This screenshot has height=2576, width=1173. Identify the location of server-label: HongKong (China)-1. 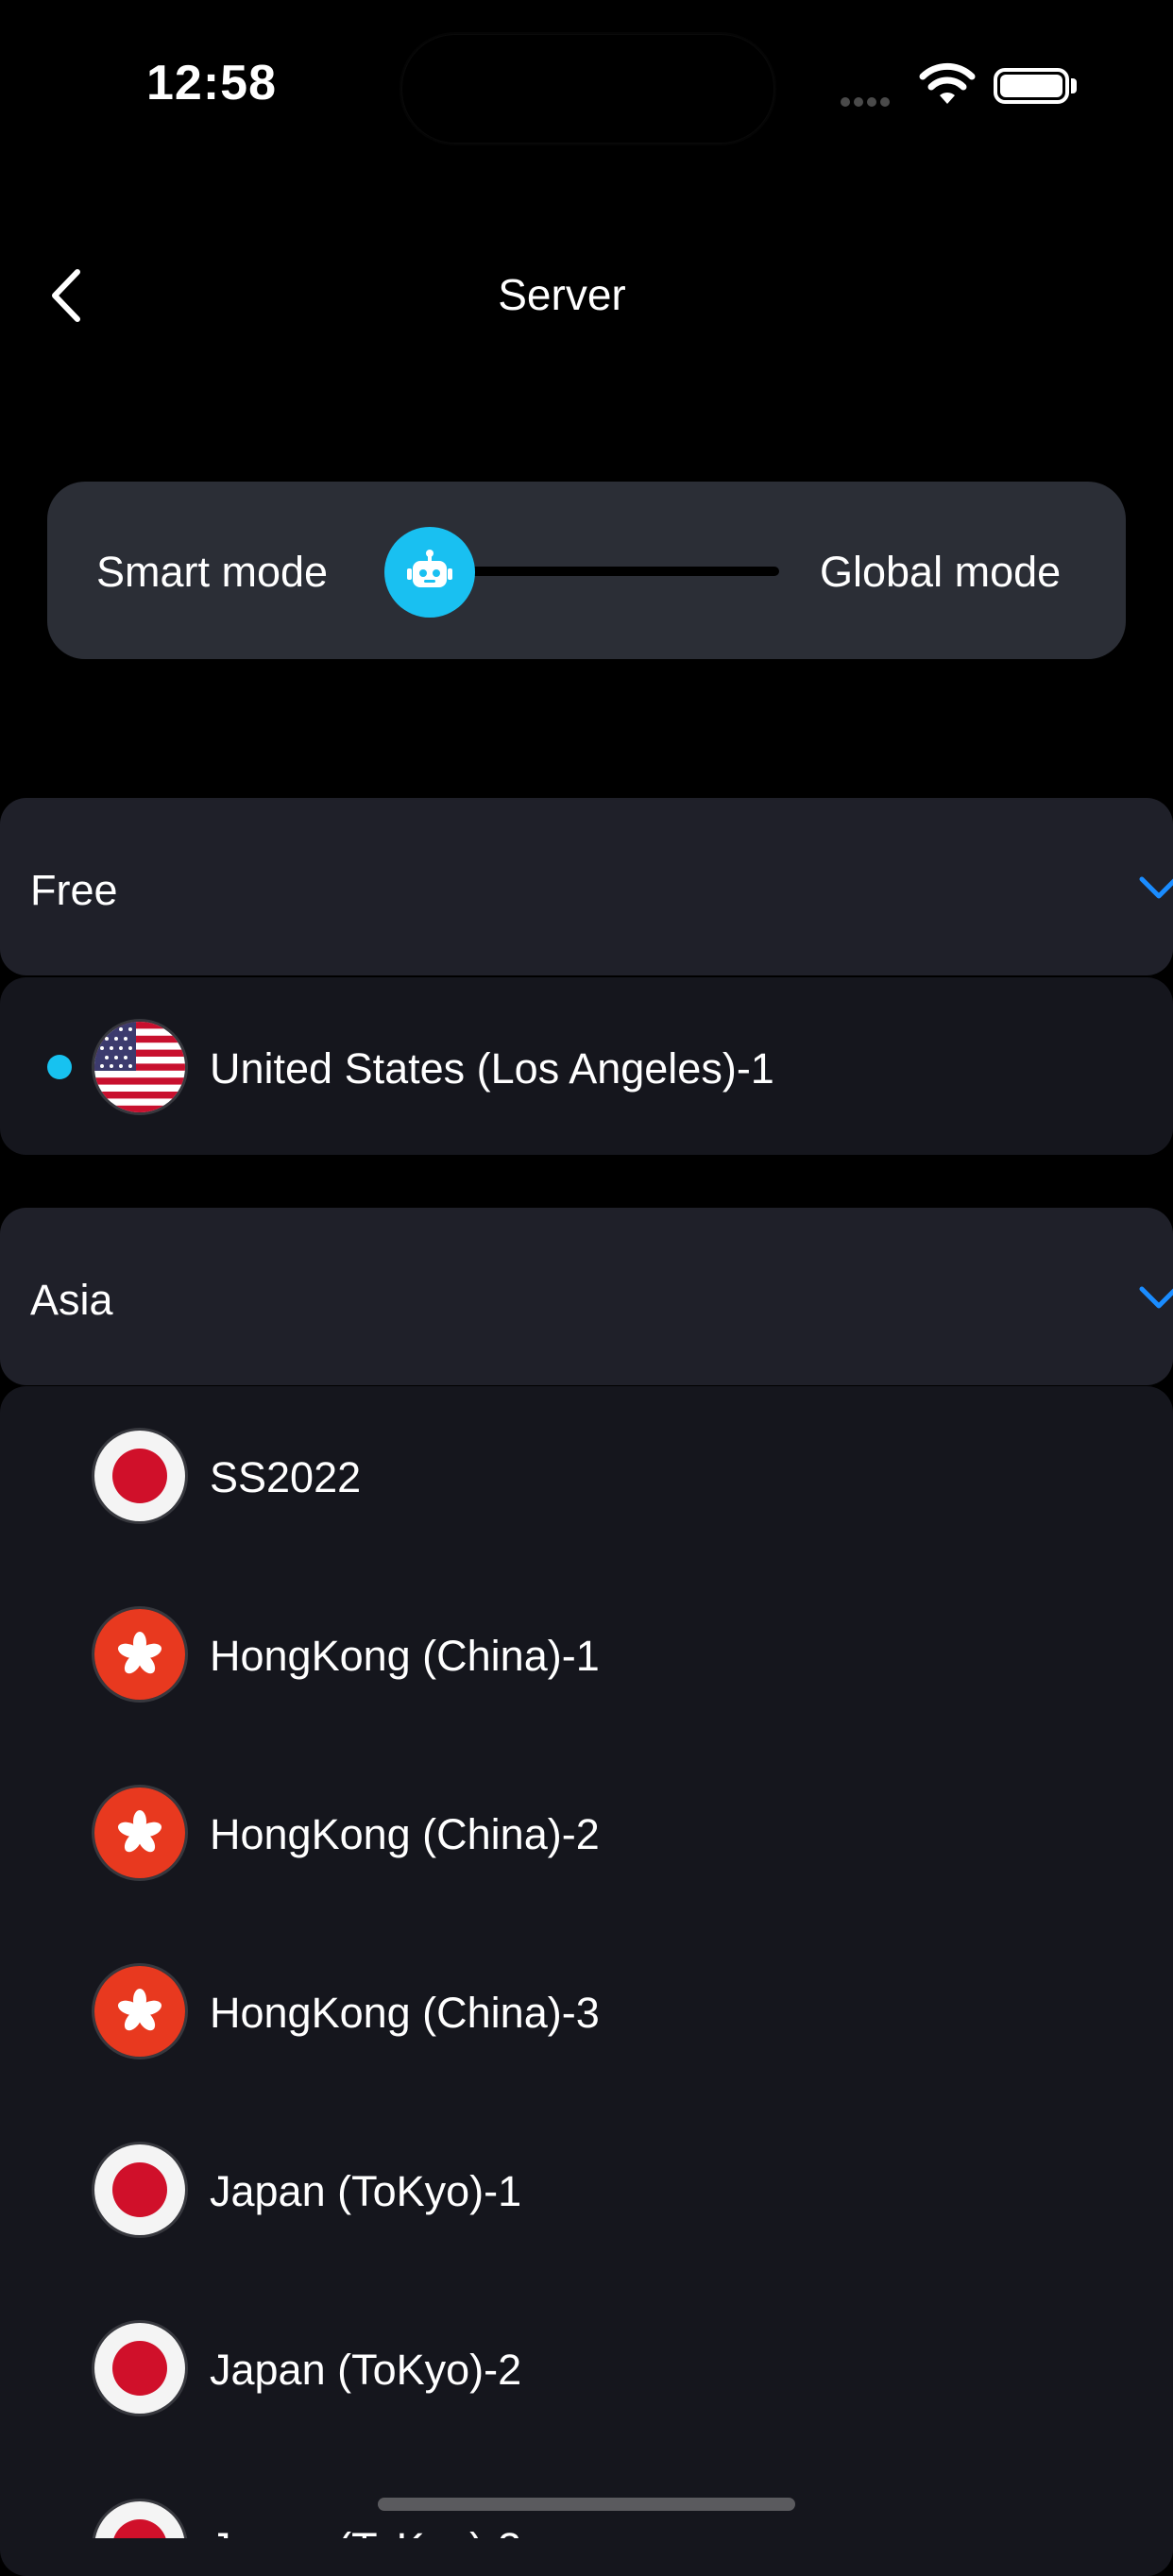
(405, 1656).